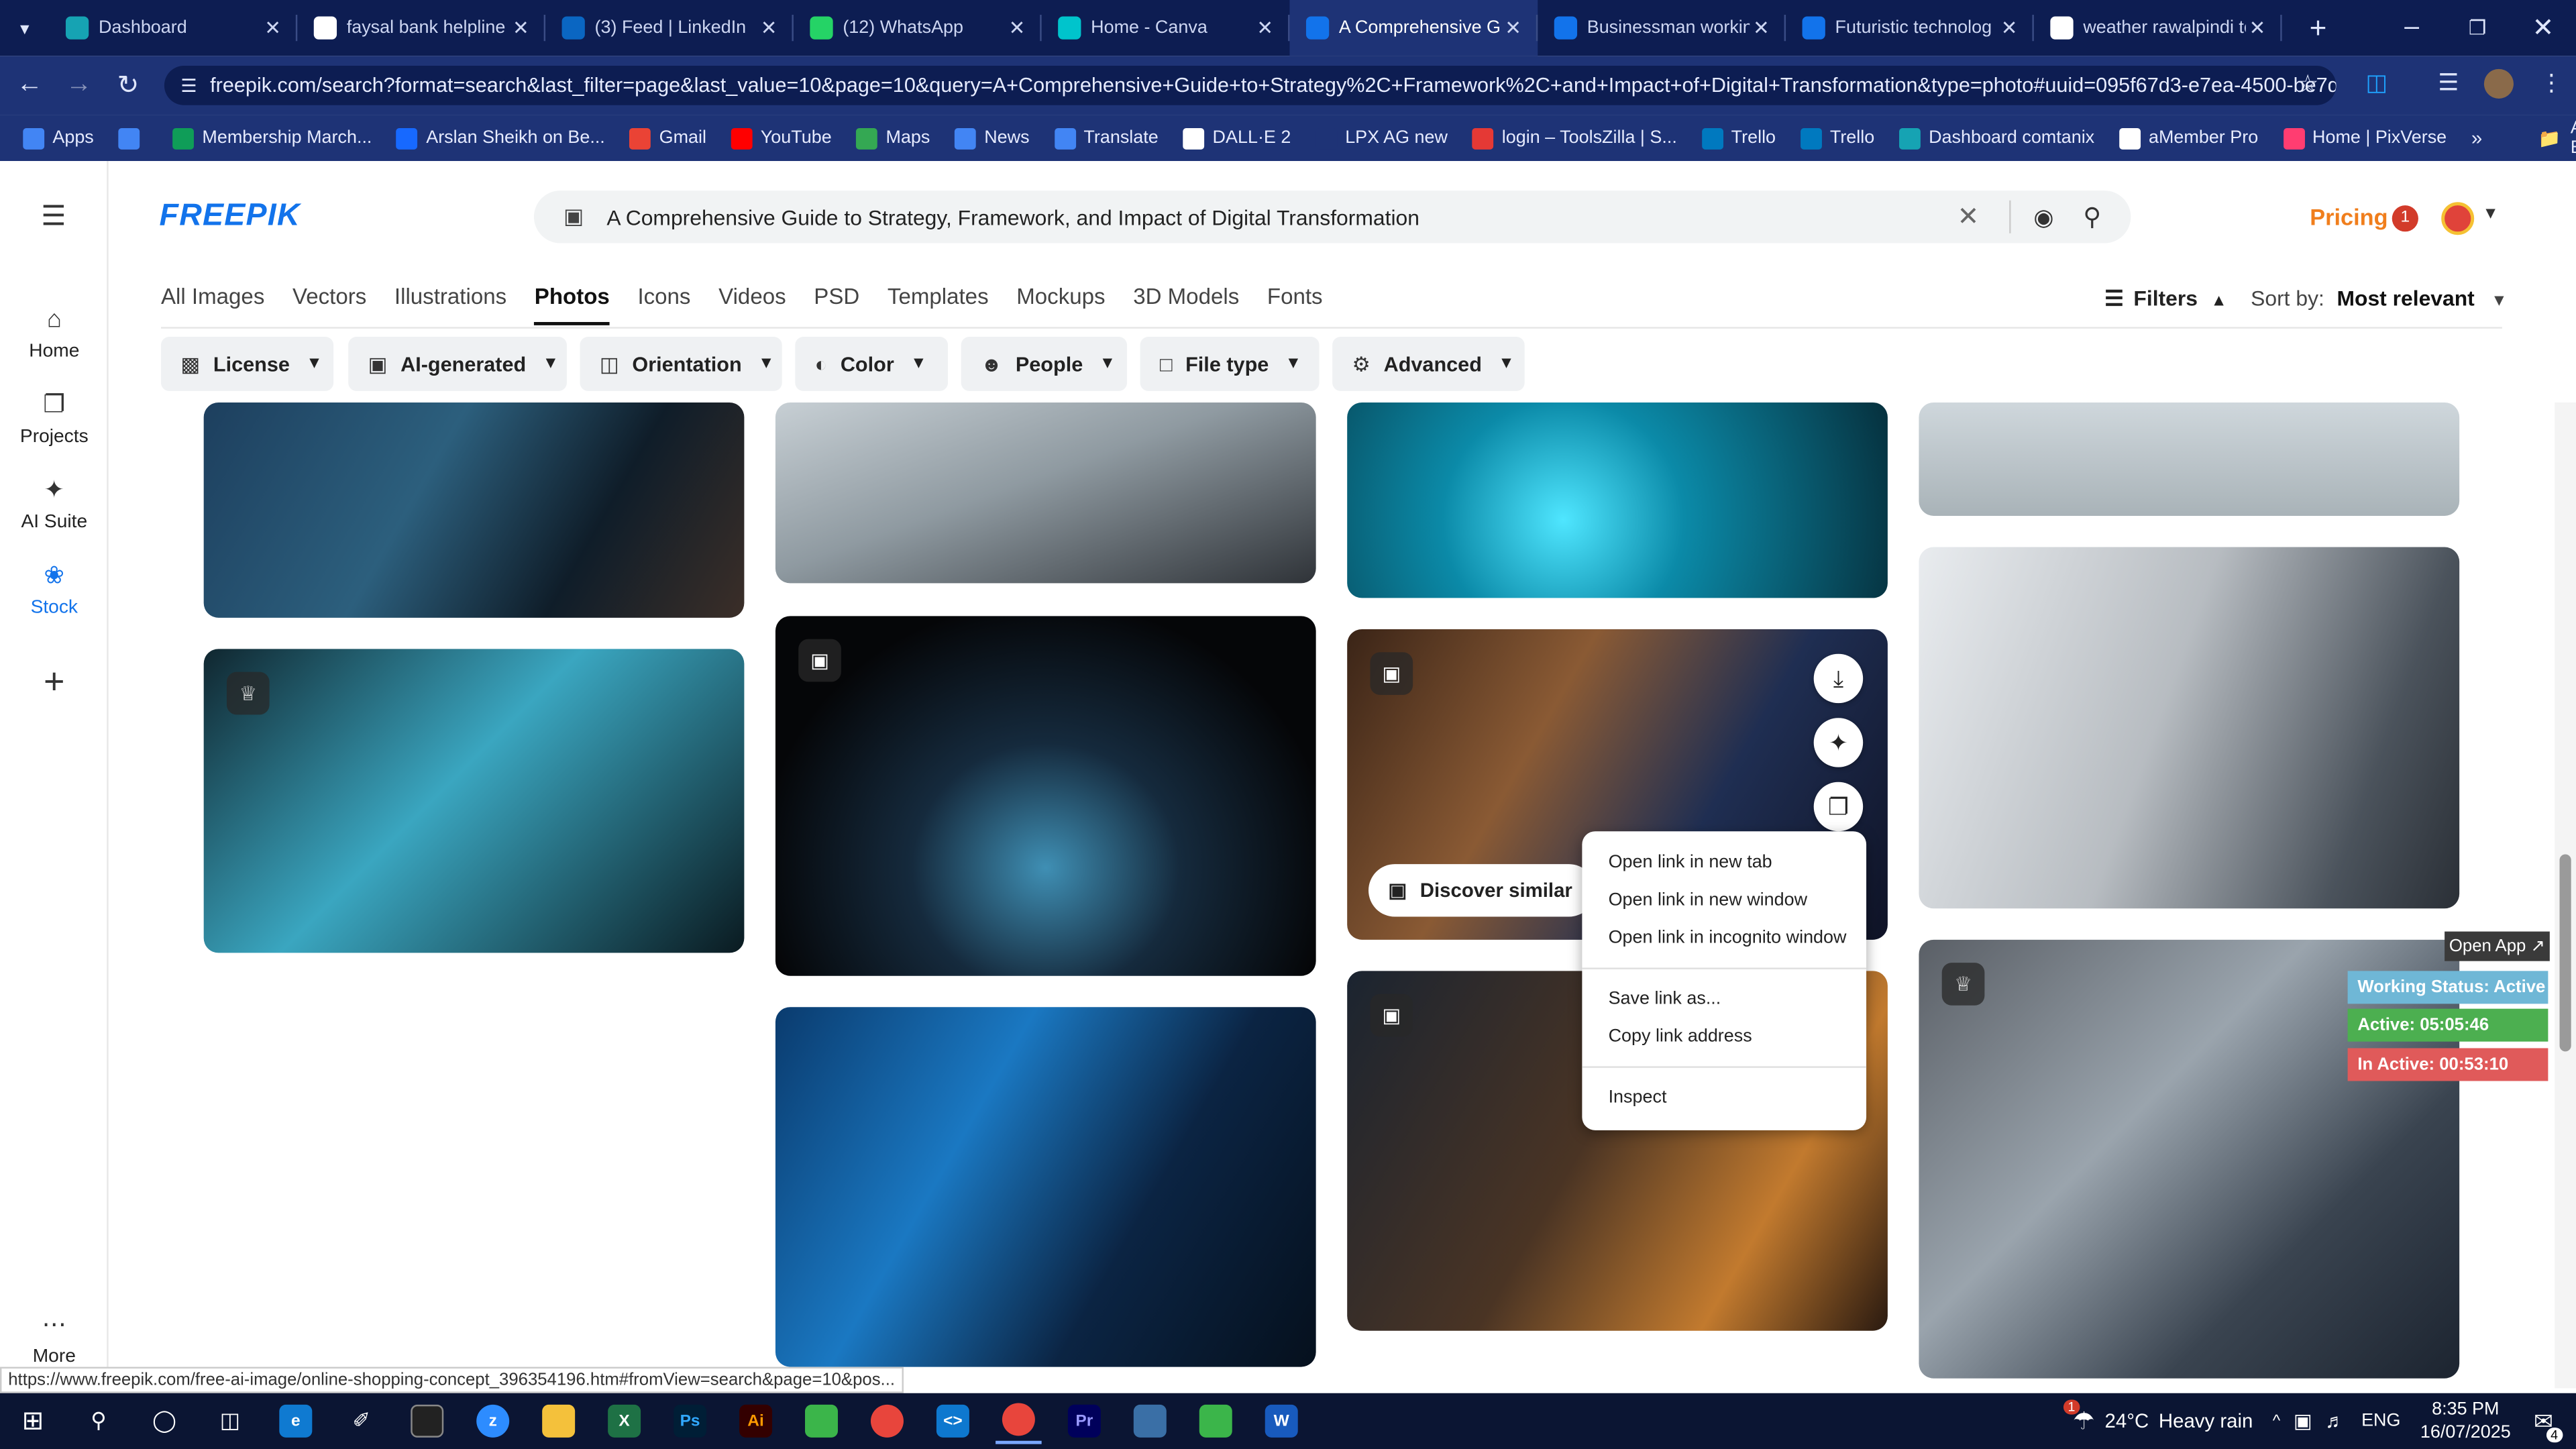 The height and width of the screenshot is (1449, 2576). I want to click on bookmark-item: Gmail, so click(667, 138).